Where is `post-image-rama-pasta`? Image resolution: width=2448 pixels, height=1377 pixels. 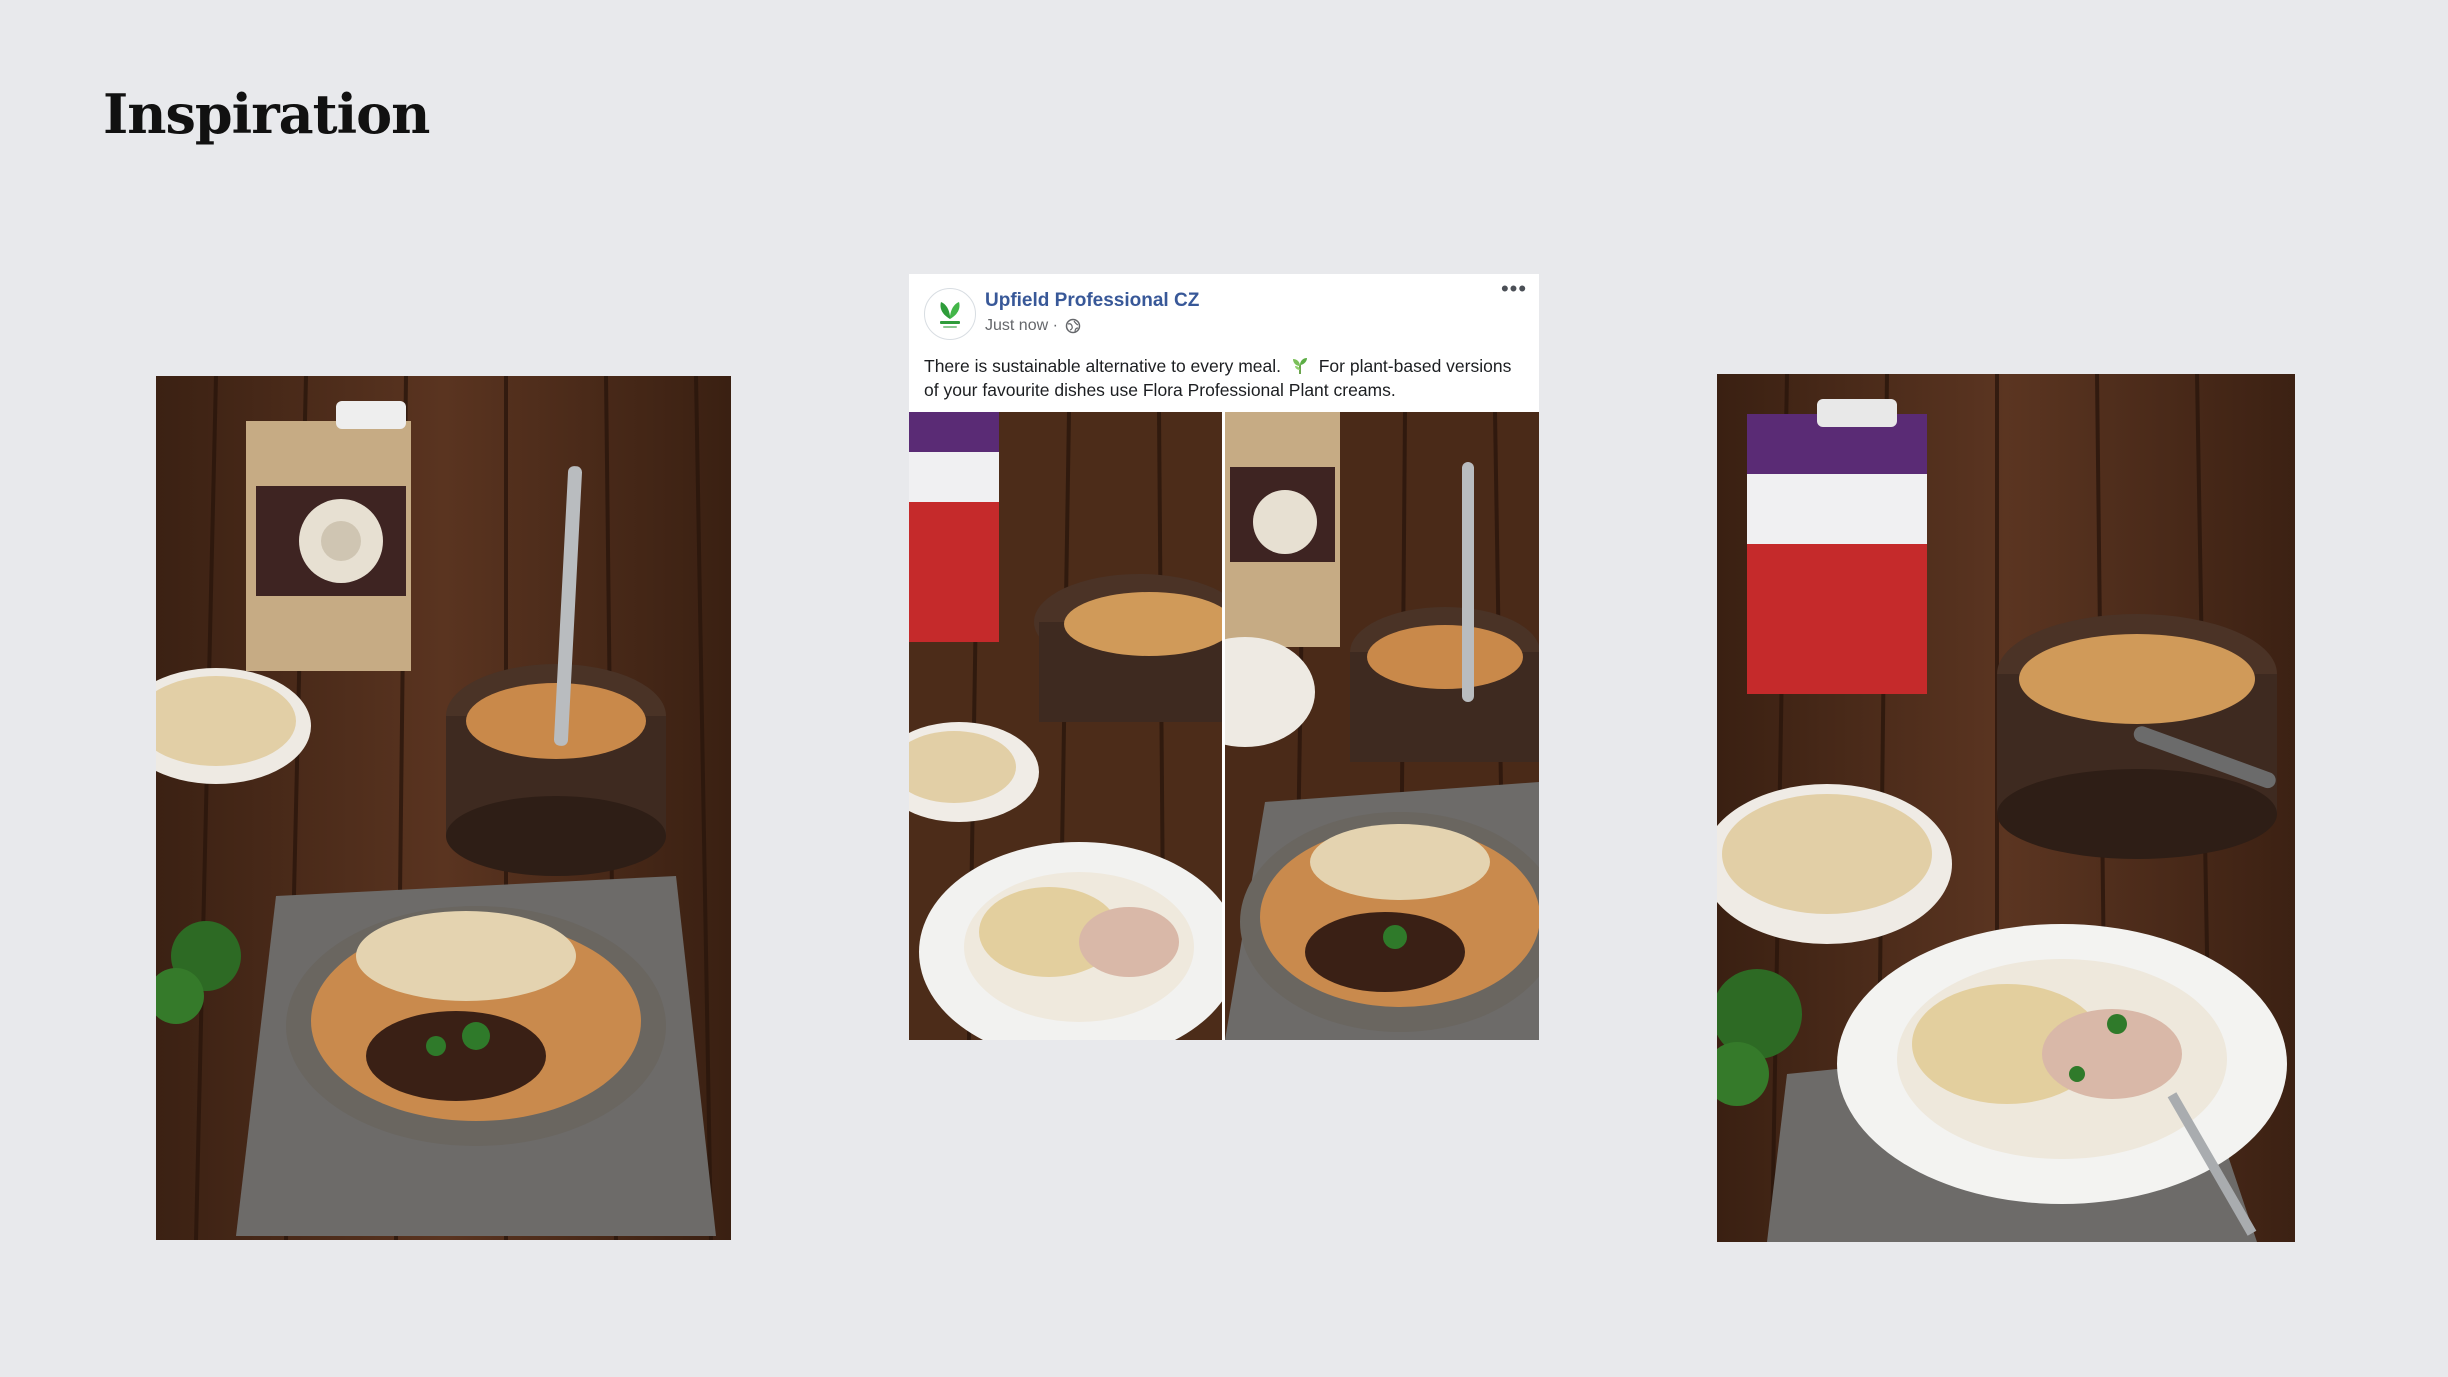
post-image-rama-pasta is located at coordinates (1065, 726).